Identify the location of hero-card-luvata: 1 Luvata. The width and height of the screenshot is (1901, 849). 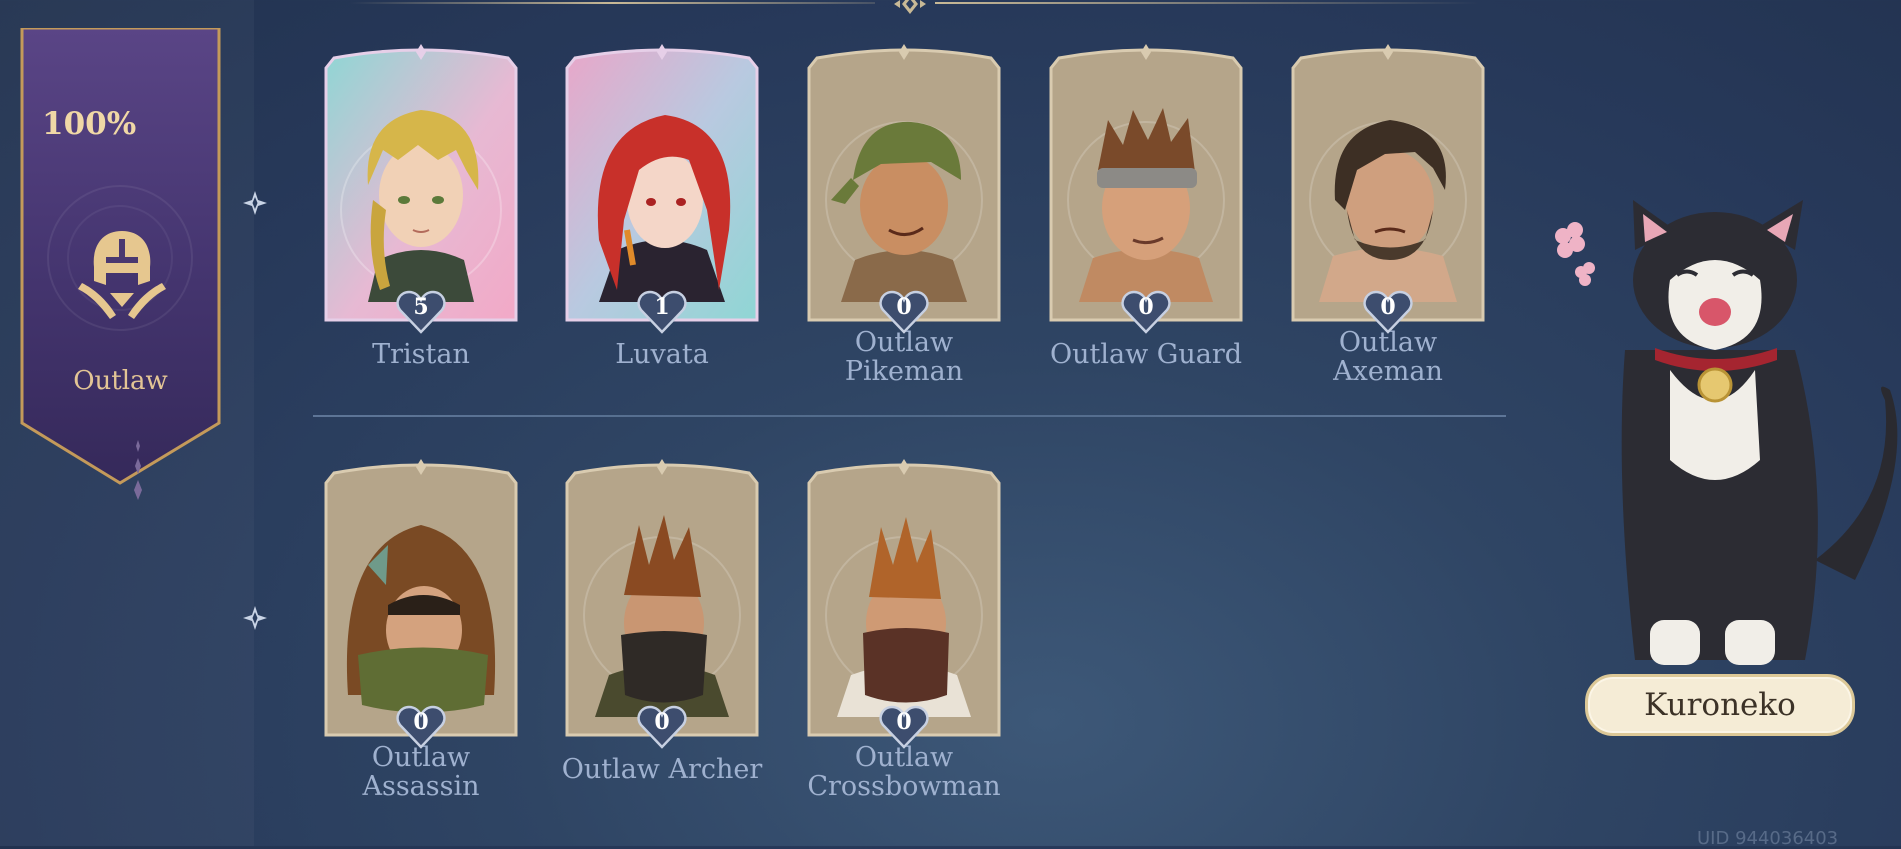
(662, 205).